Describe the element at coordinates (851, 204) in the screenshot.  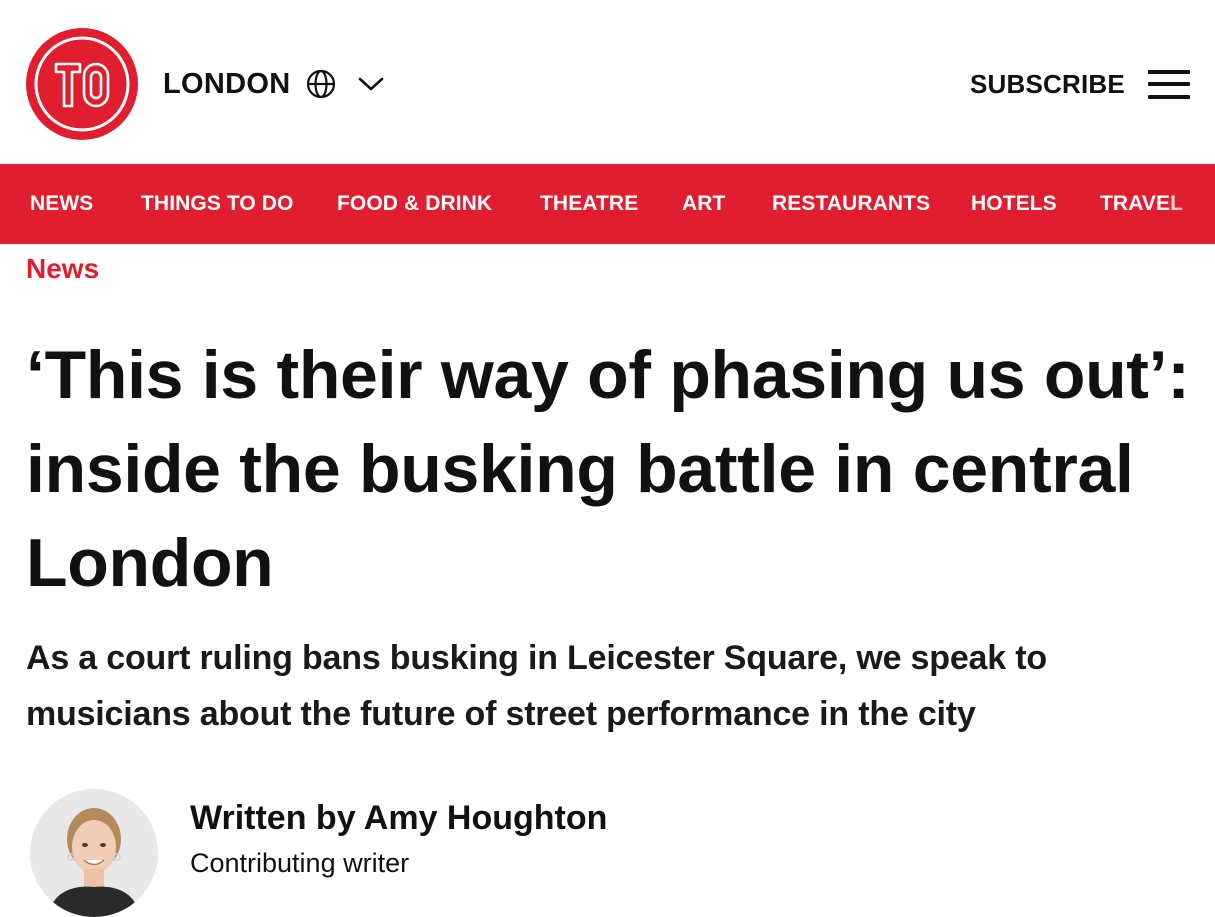
I see `nav-item-restaurants: RESTAURANTS` at that location.